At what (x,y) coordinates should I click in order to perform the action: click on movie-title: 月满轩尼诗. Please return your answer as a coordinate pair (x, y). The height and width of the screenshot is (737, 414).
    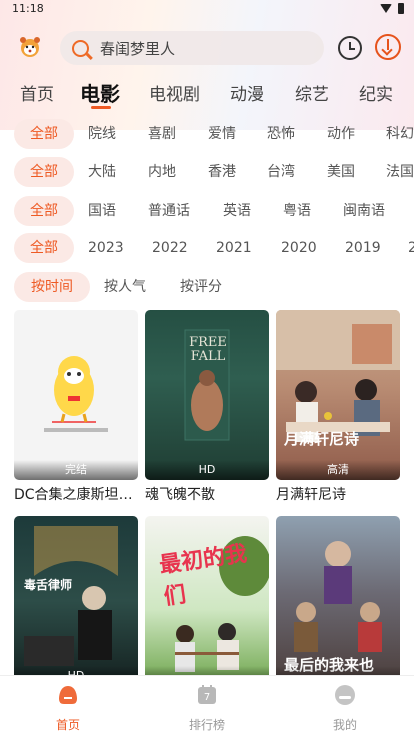
    Looking at the image, I should click on (338, 494).